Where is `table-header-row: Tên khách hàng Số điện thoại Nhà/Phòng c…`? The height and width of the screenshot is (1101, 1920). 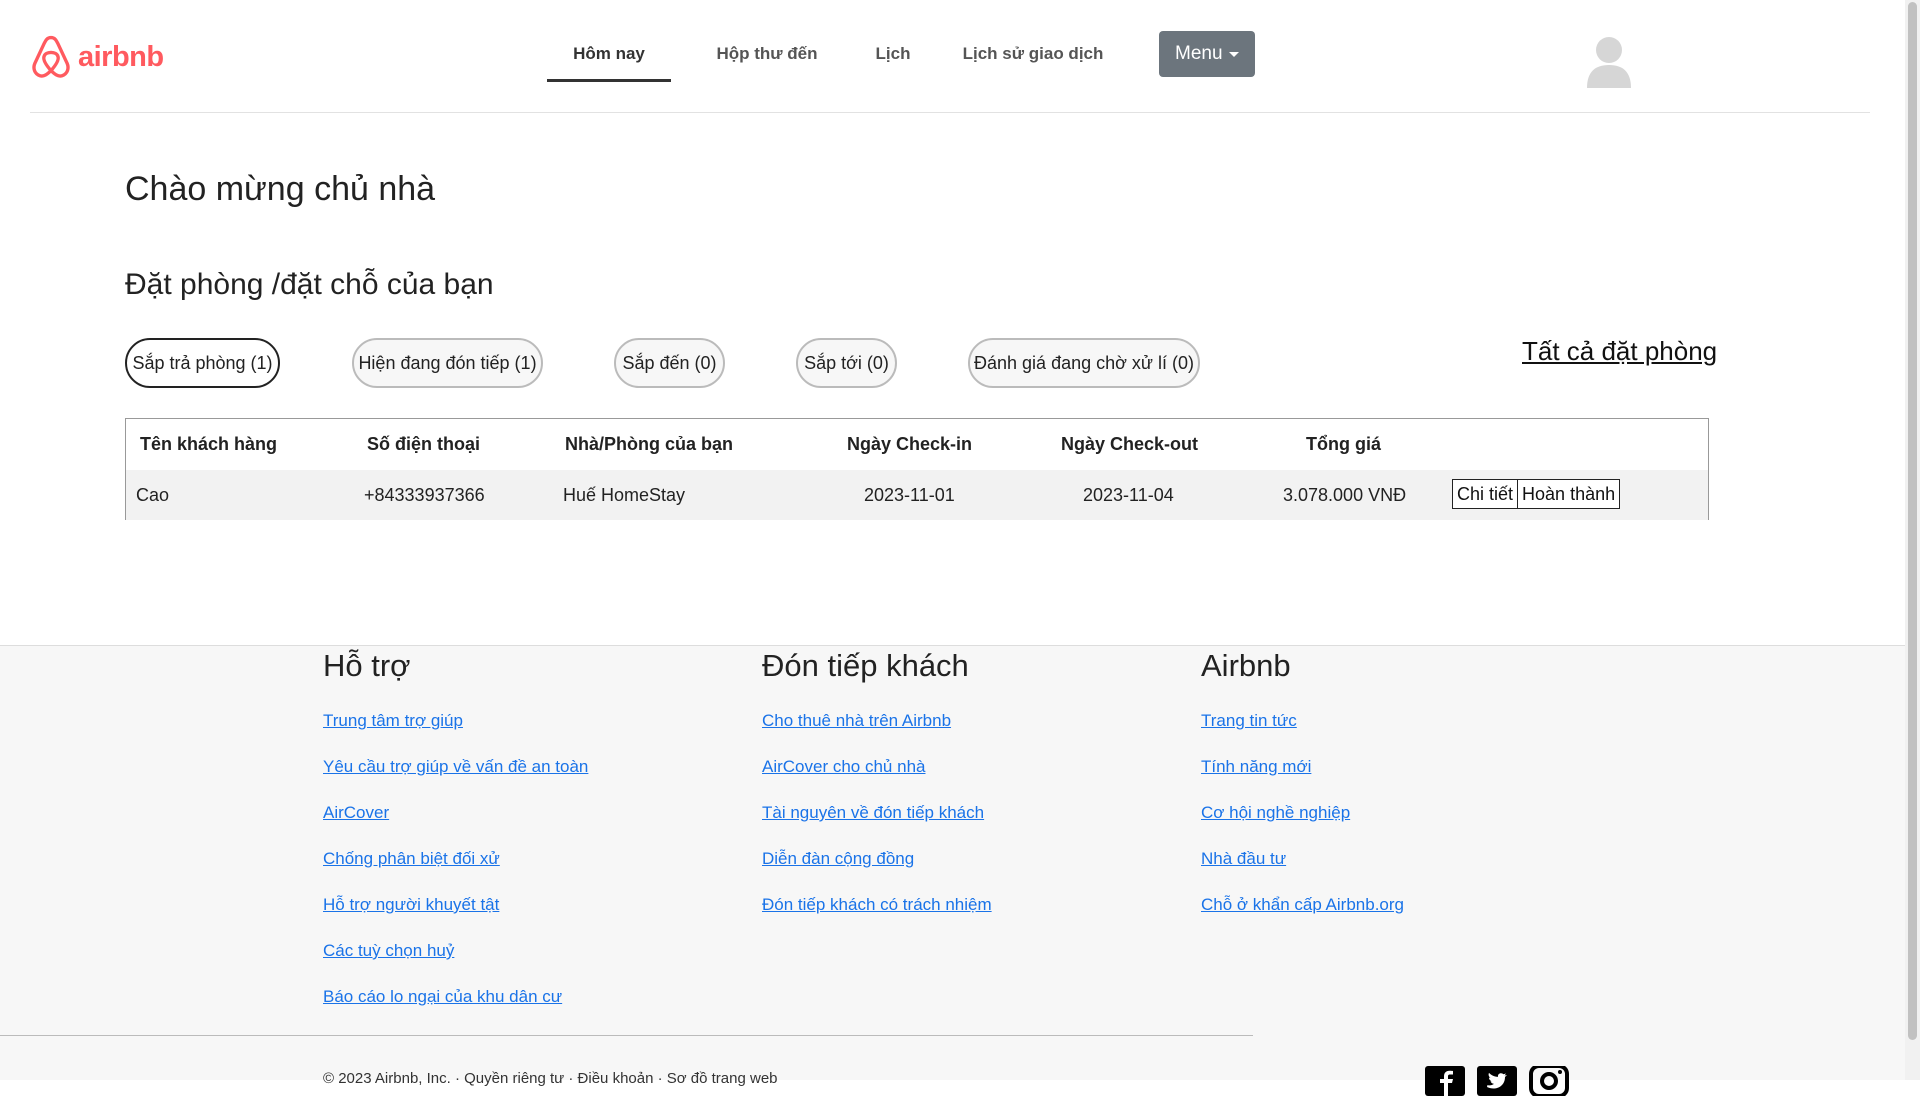
table-header-row: Tên khách hàng Số điện thoại Nhà/Phòng c… is located at coordinates (917, 444).